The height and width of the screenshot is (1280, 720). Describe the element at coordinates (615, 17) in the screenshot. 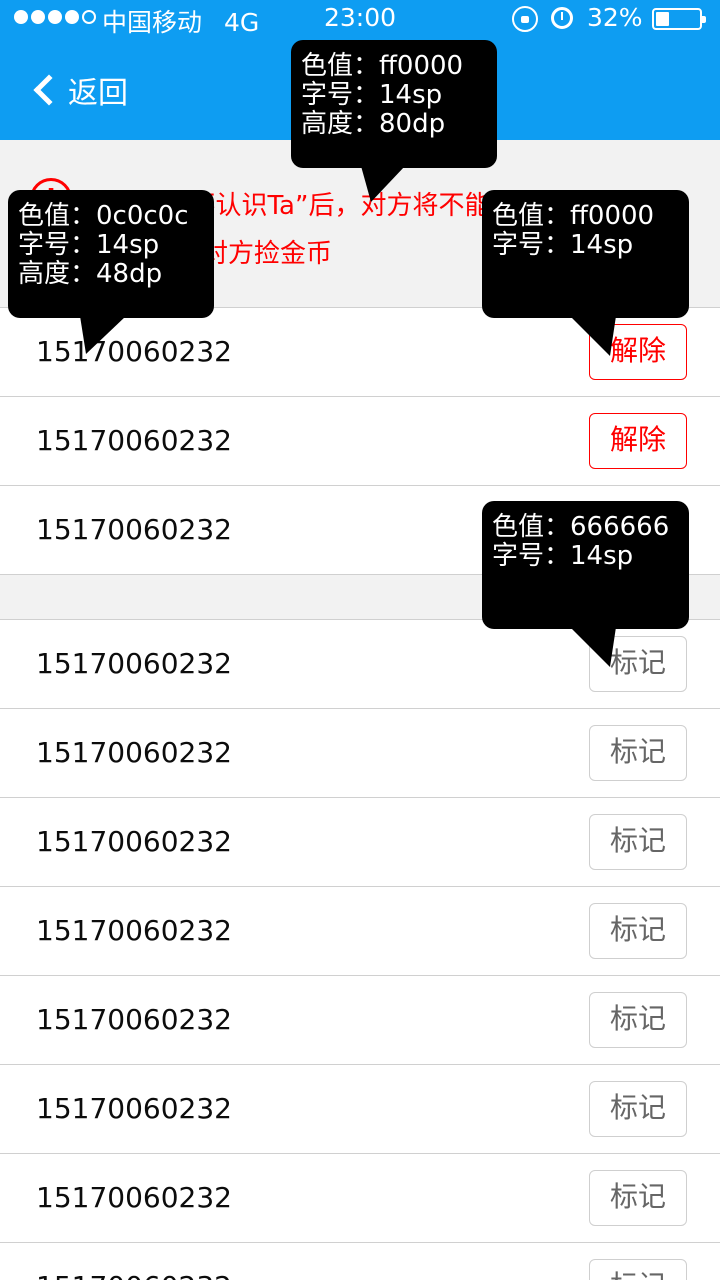

I see `battery-percent: 32%` at that location.